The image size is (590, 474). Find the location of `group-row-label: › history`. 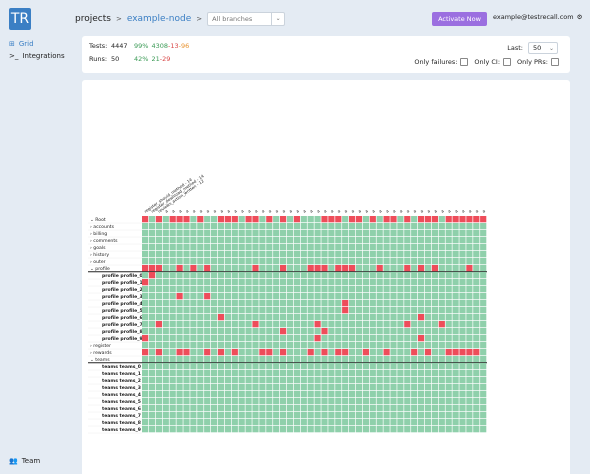

group-row-label: › history is located at coordinates (99, 255).